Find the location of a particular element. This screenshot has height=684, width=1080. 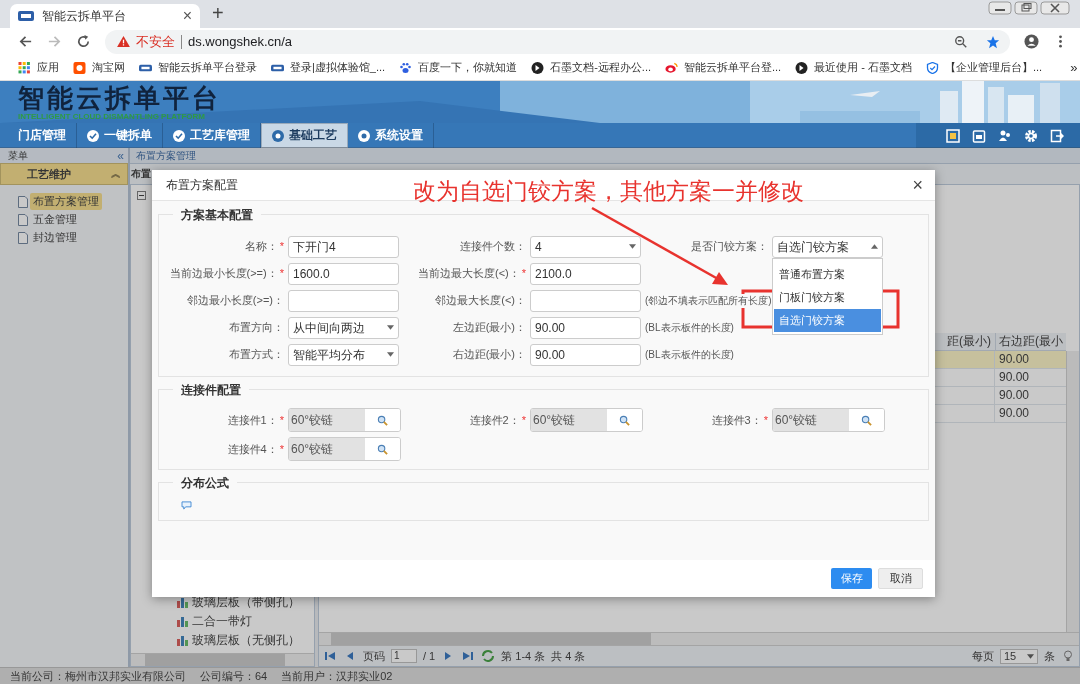

input-field: 1600.0 is located at coordinates (343, 273).